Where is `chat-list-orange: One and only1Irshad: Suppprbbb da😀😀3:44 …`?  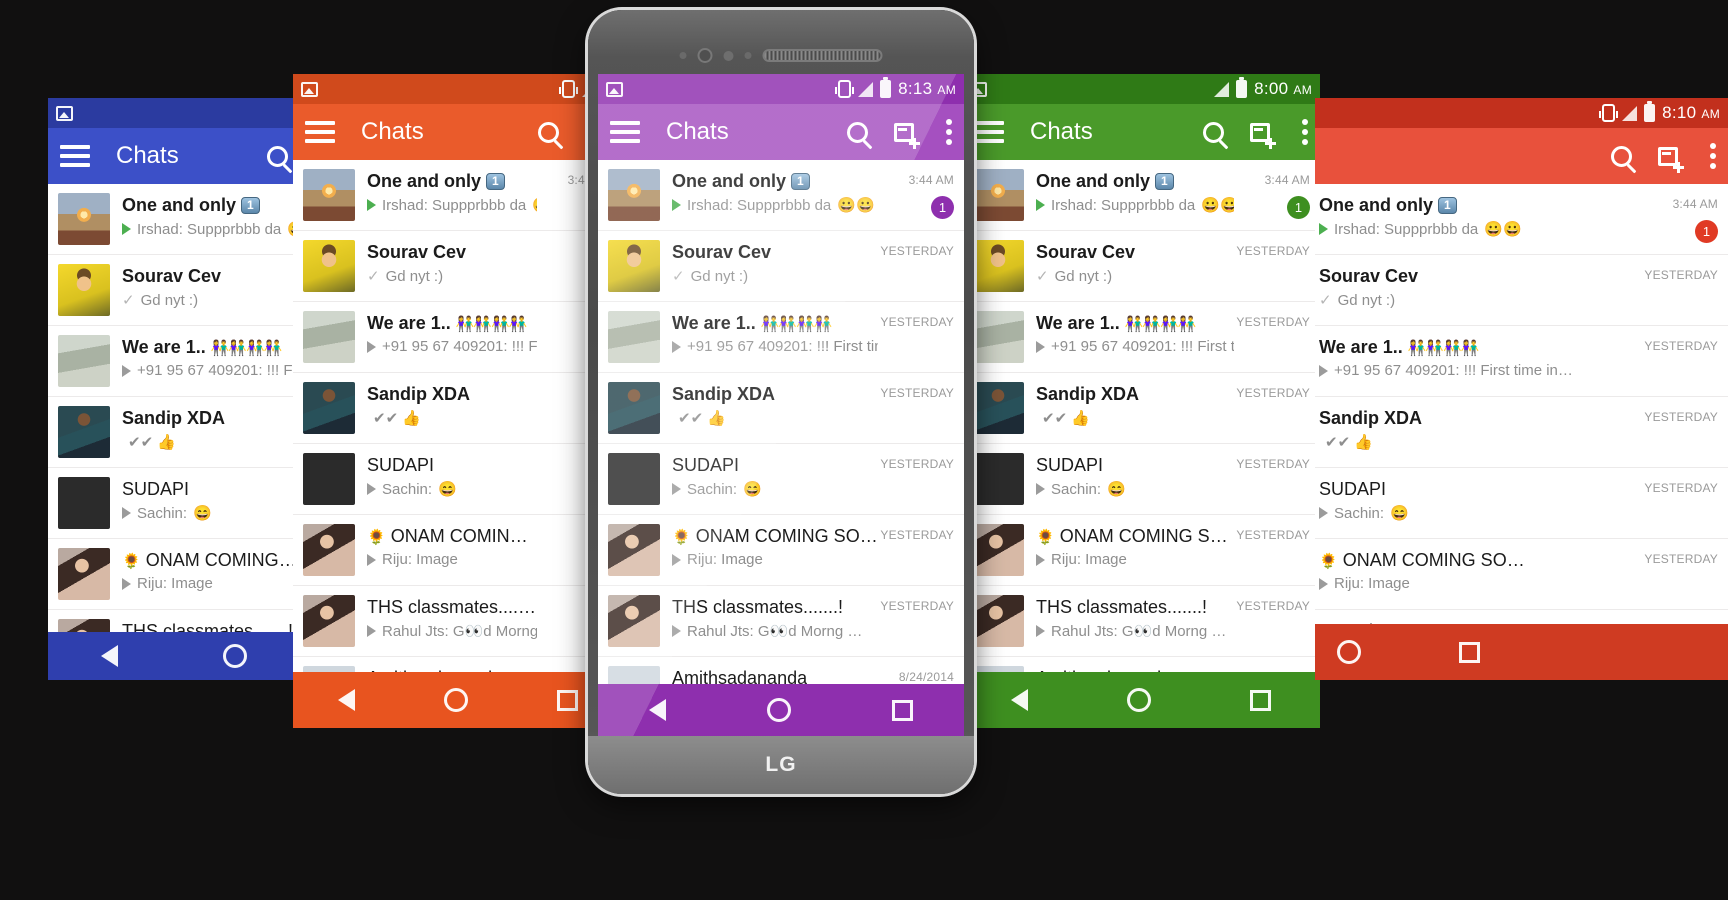 chat-list-orange: One and only1Irshad: Suppprbbb da😀😀3:44 … is located at coordinates (458, 444).